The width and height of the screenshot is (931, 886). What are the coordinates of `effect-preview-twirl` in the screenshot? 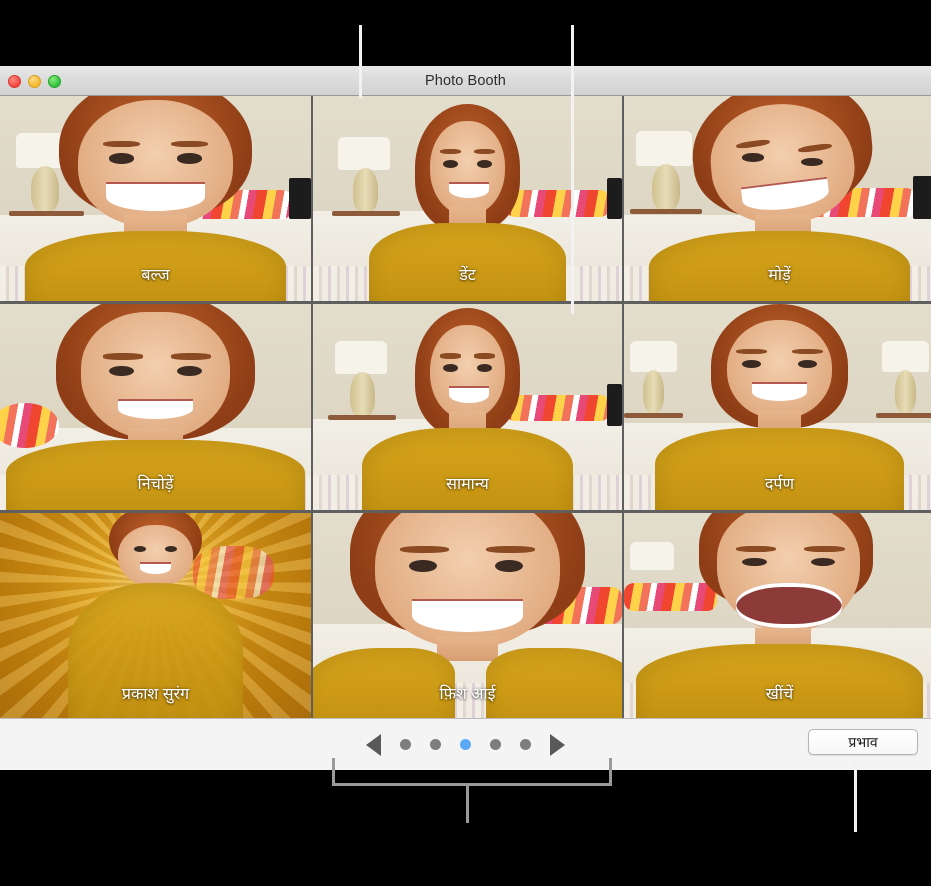 It's located at (777, 198).